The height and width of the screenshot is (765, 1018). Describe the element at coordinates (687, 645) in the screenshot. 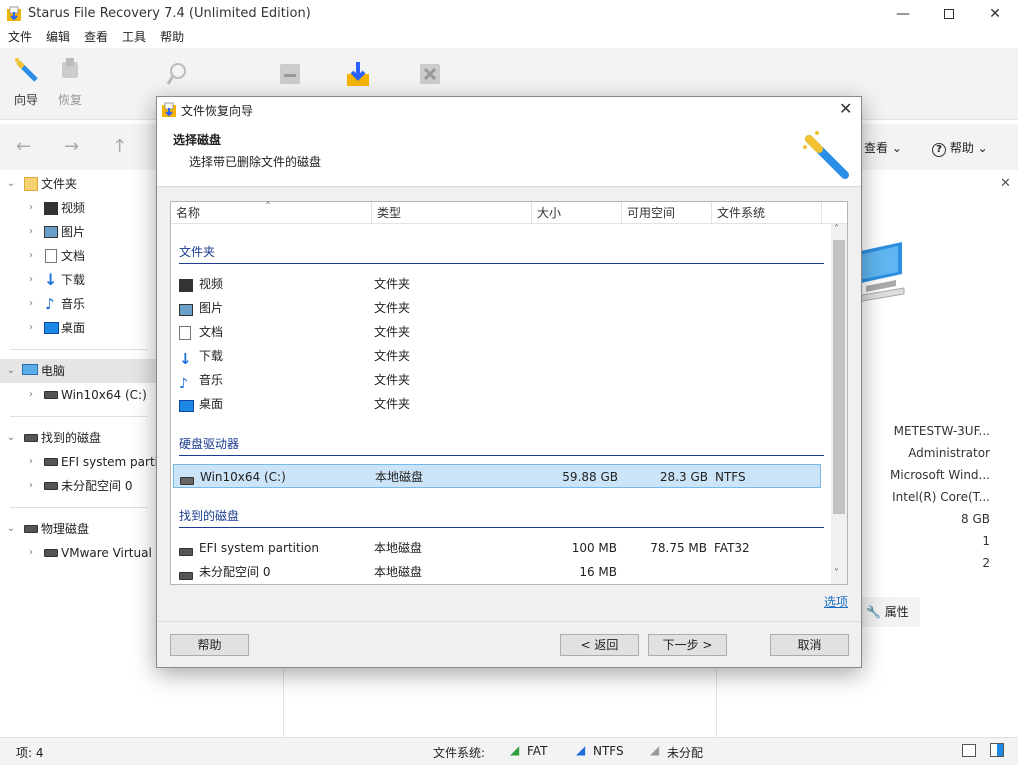

I see `next-button: 下一步 >` at that location.